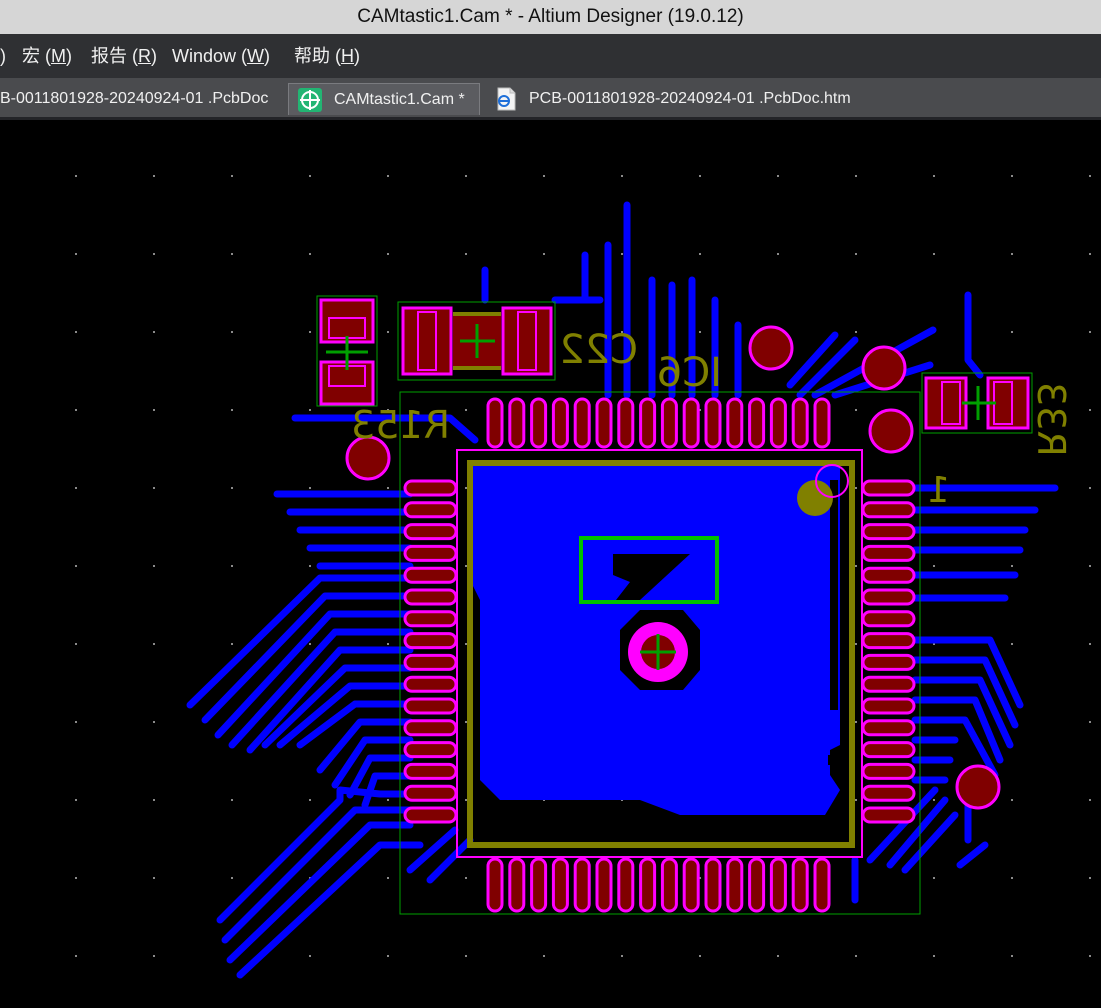 This screenshot has height=1008, width=1101. I want to click on menu-item-macro: 宏 (M), so click(47, 56).